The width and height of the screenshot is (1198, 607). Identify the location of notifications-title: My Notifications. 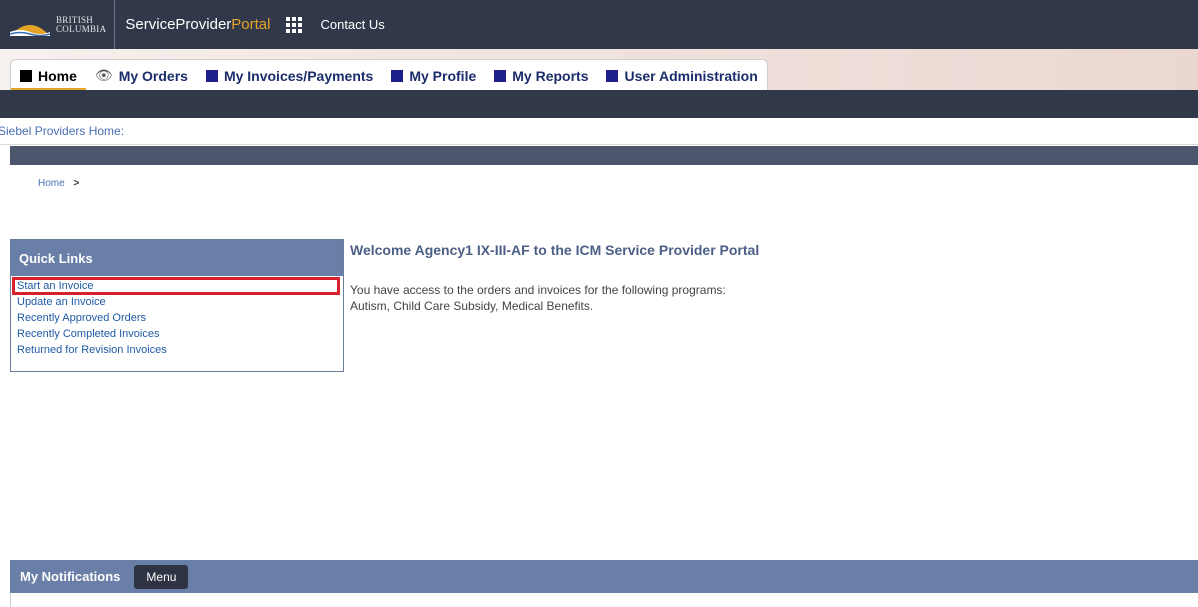
(70, 576).